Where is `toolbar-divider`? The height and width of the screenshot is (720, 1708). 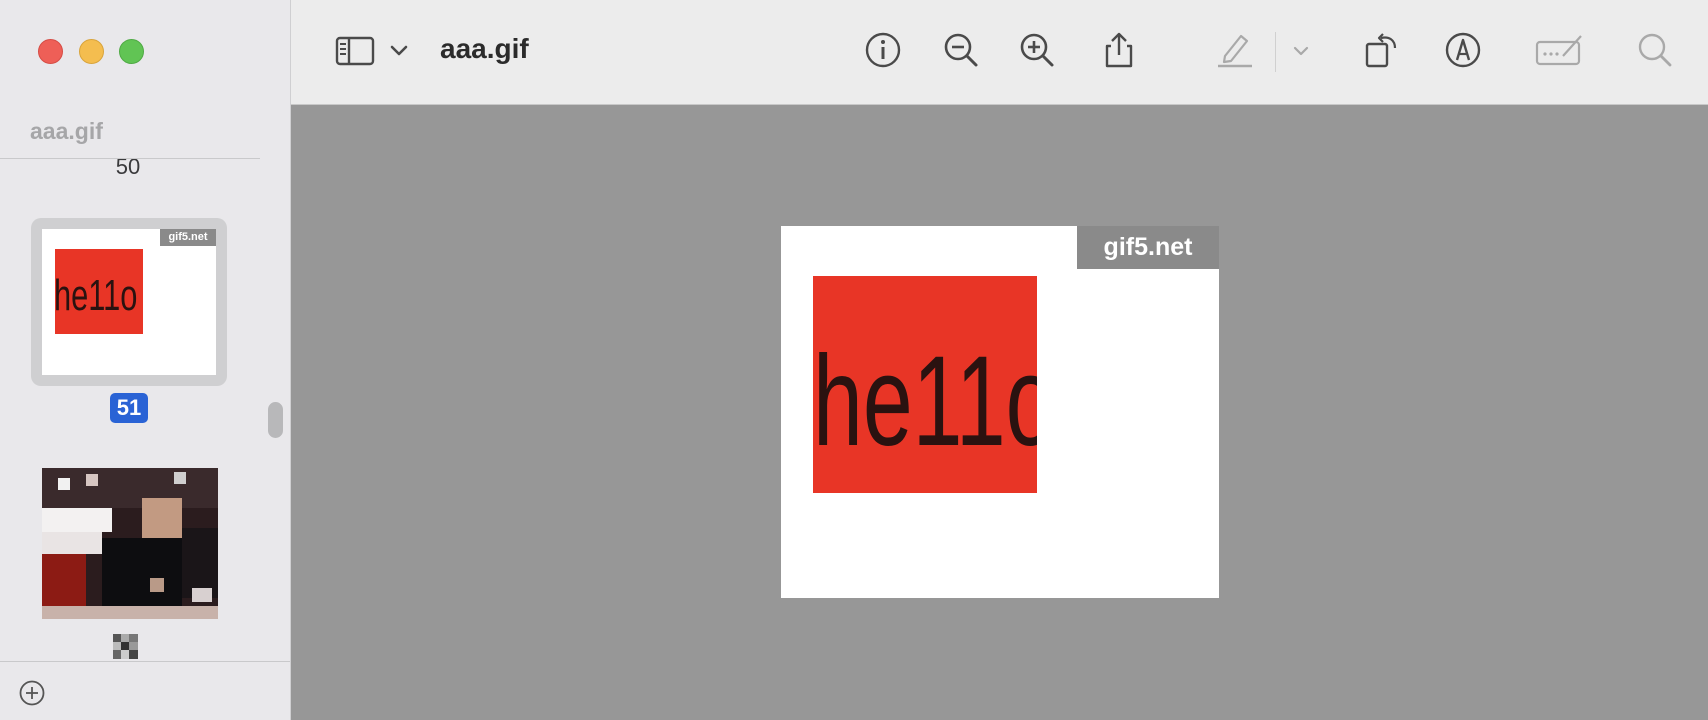 toolbar-divider is located at coordinates (1275, 52).